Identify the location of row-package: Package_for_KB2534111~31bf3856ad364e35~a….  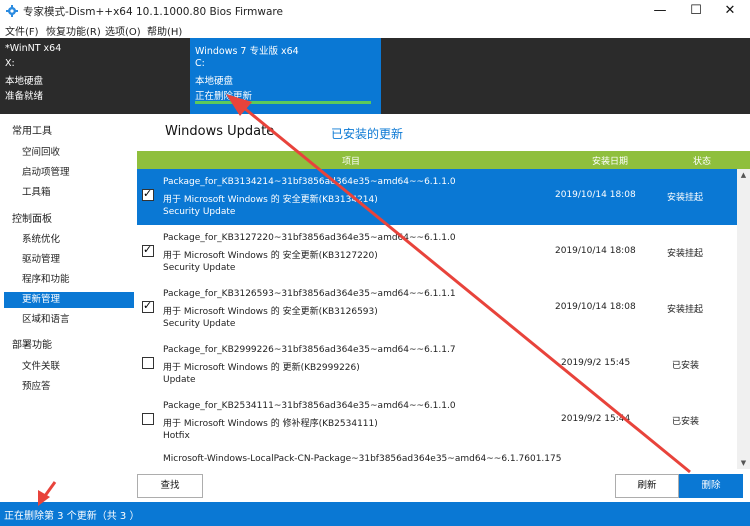
(309, 406).